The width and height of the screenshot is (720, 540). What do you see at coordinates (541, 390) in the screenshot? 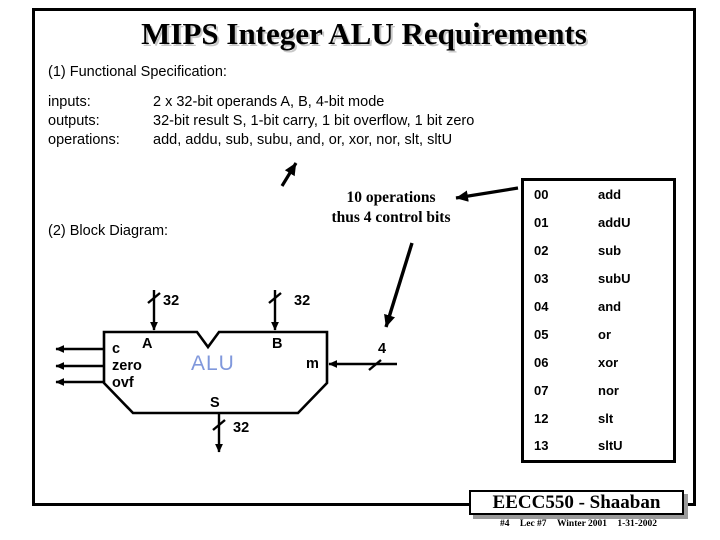
I see `opcode-code: 07` at bounding box center [541, 390].